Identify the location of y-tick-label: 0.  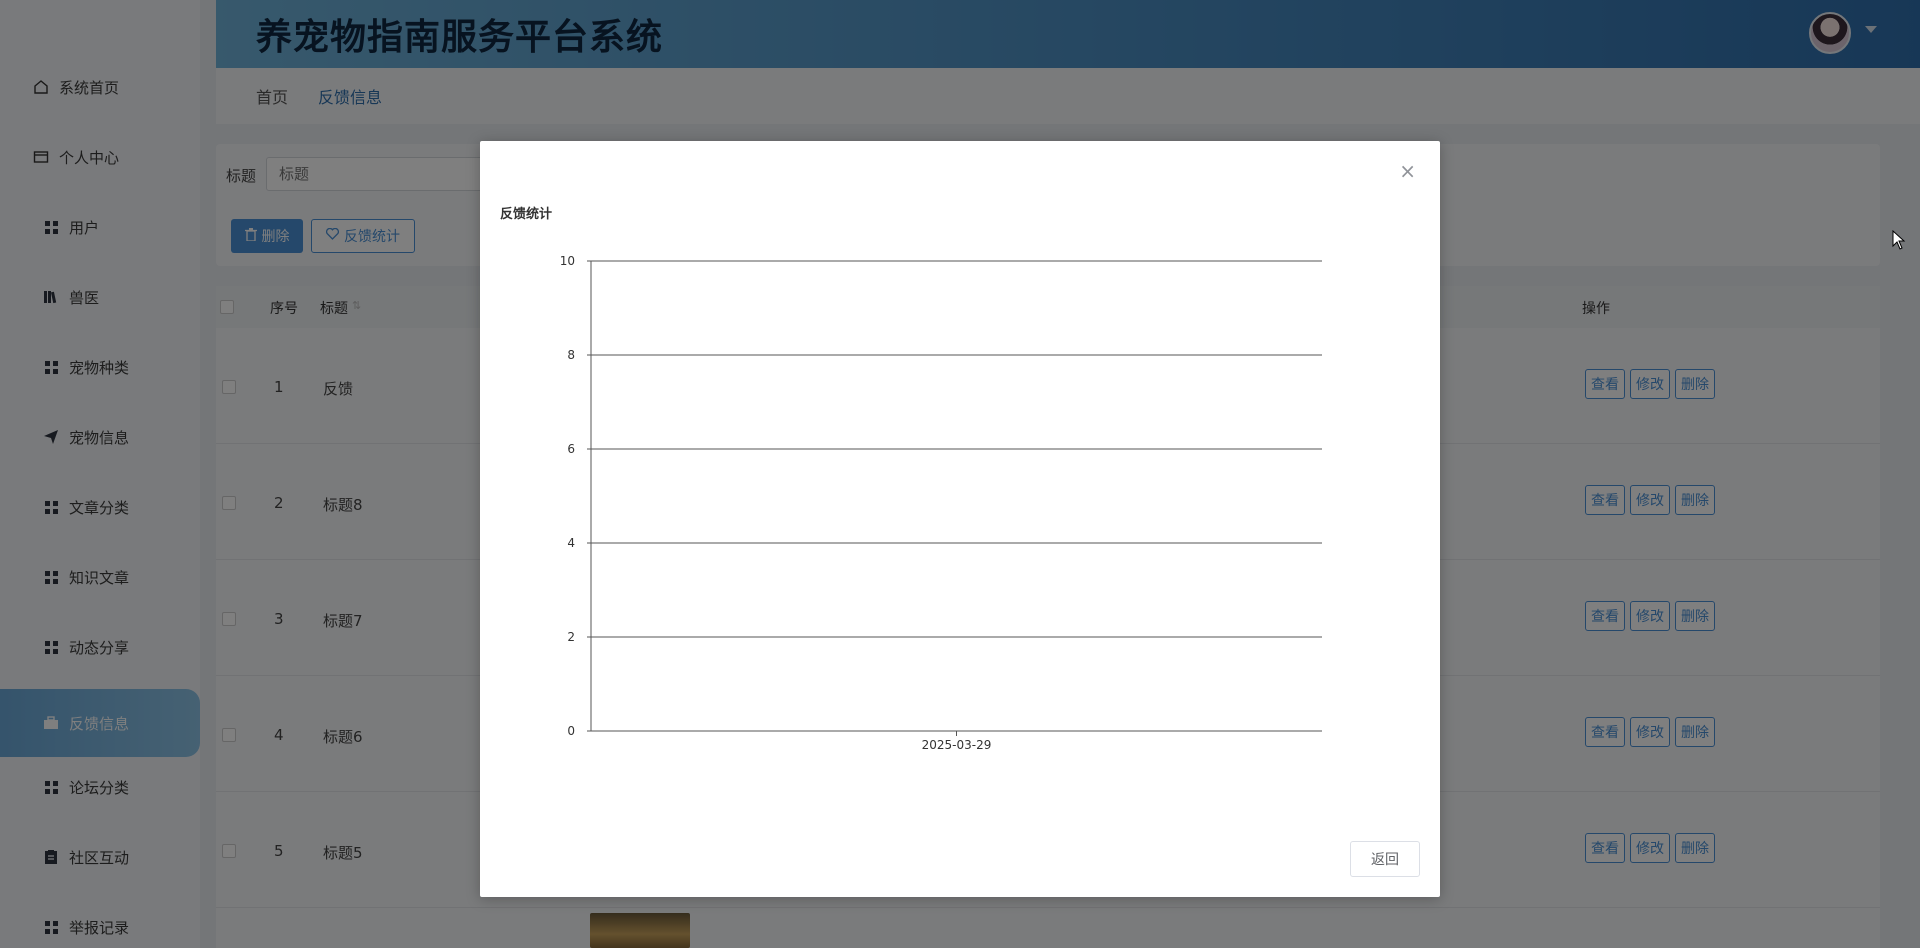
(571, 731).